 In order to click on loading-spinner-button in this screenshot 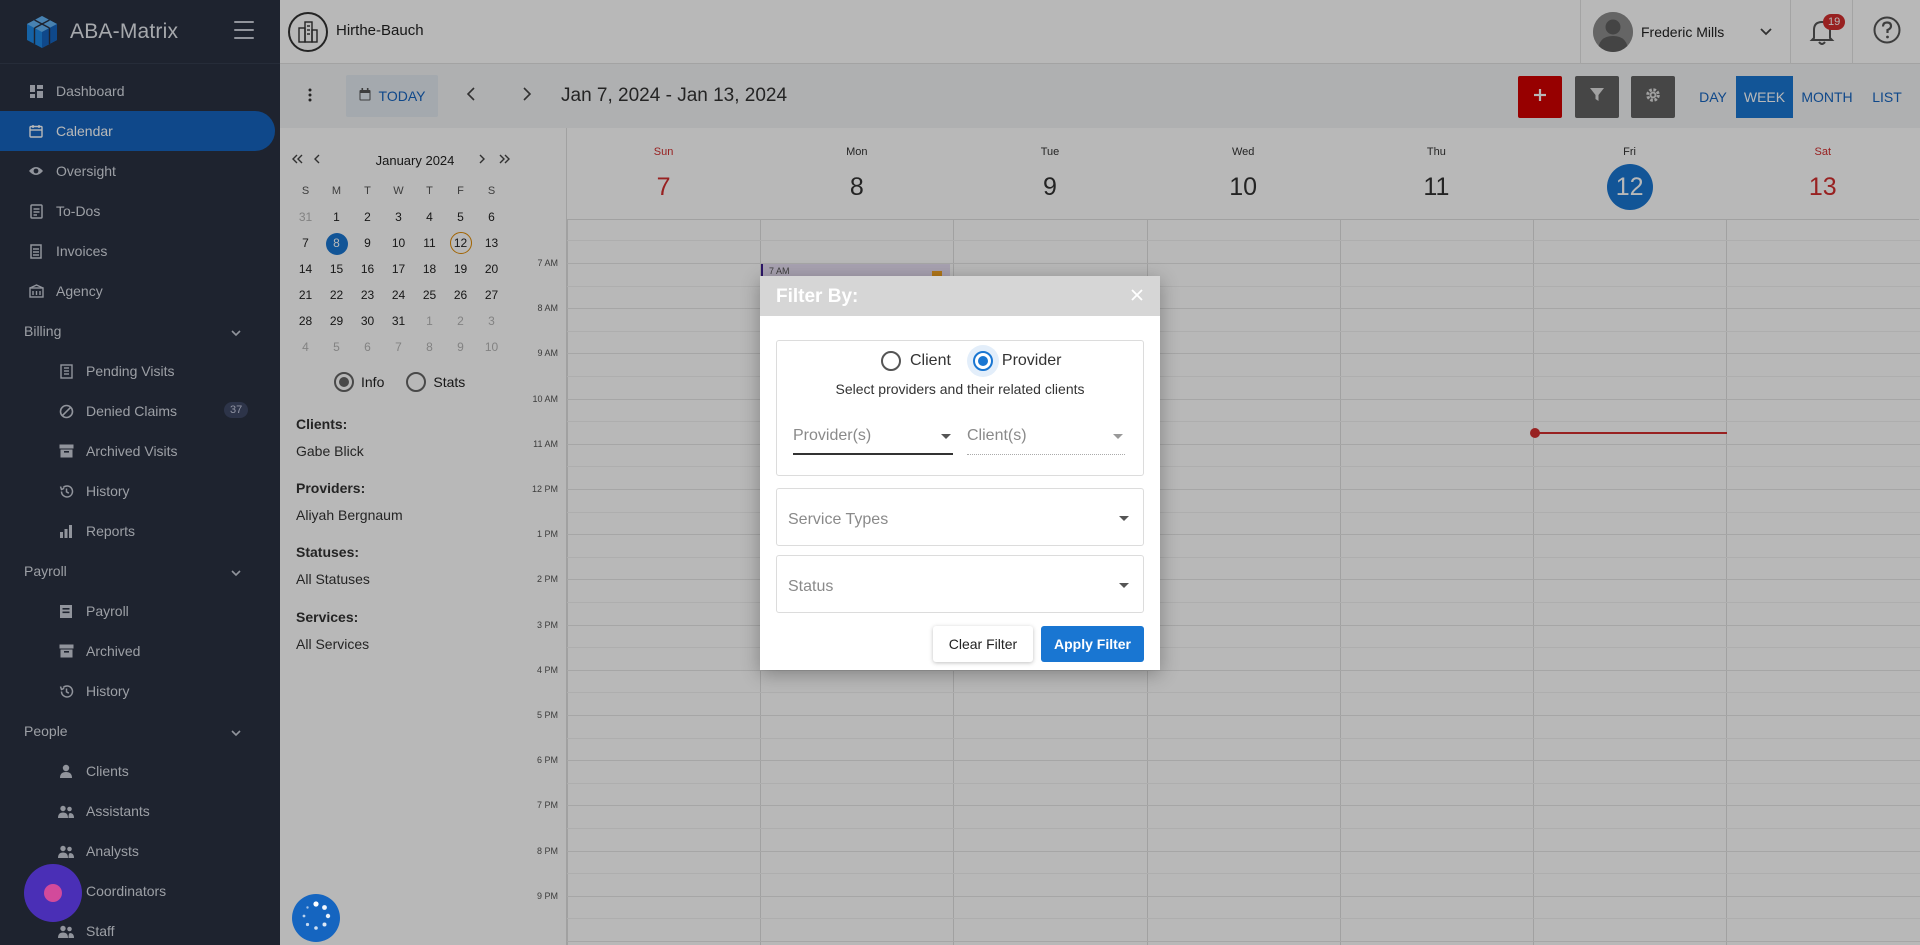, I will do `click(316, 918)`.